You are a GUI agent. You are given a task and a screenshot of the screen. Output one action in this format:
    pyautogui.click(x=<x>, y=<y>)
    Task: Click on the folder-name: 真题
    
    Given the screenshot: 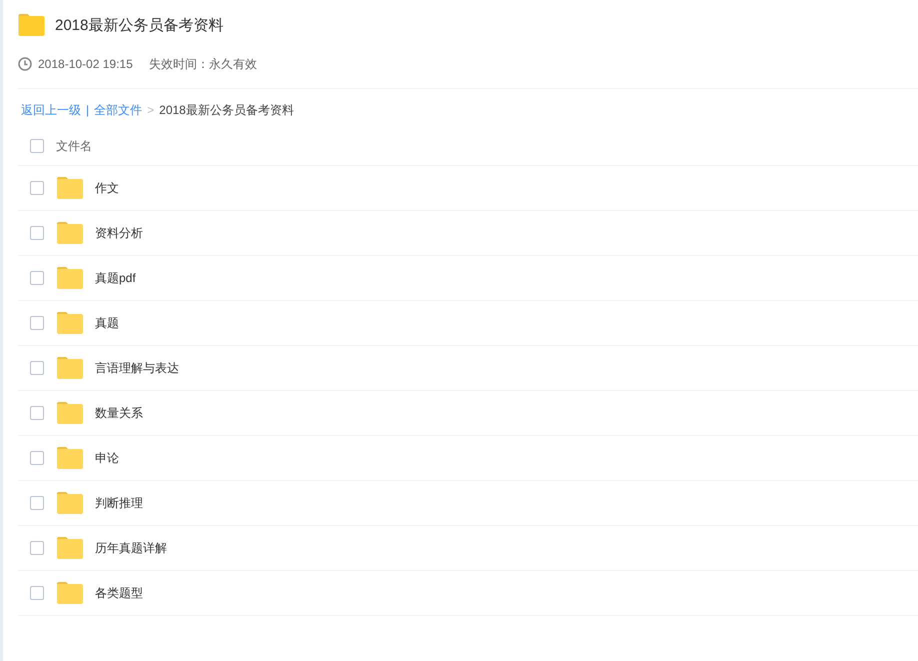 What is the action you would take?
    pyautogui.click(x=107, y=323)
    